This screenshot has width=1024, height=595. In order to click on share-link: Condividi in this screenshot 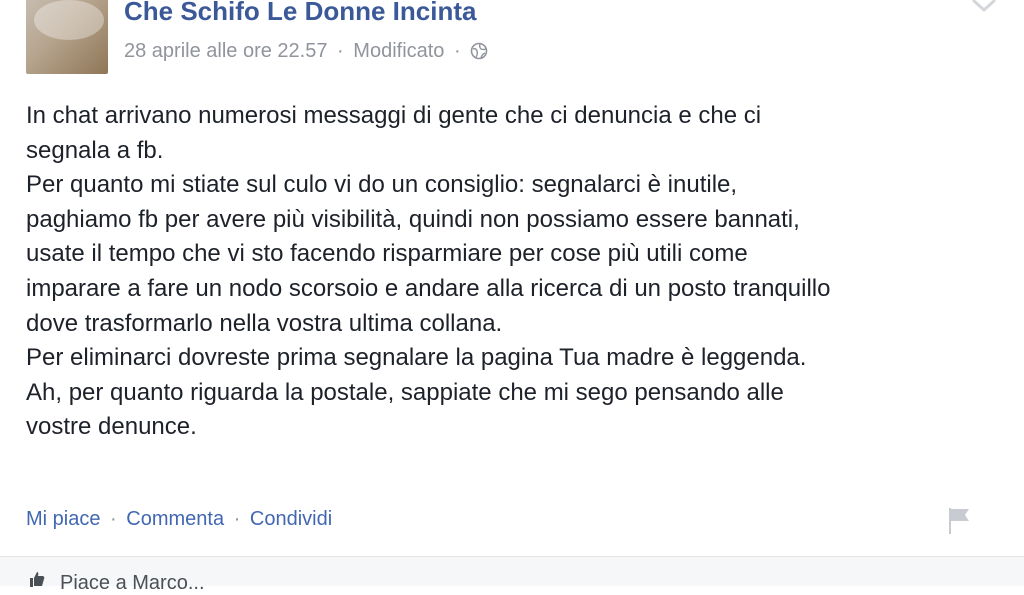, I will do `click(291, 519)`.